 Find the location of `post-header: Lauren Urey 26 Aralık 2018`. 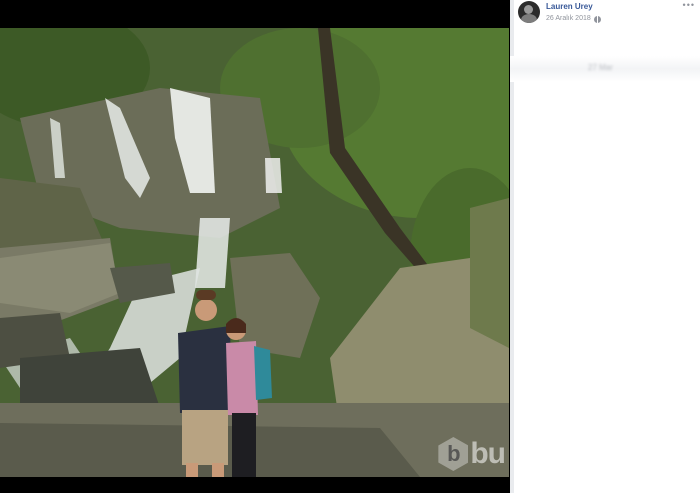

post-header: Lauren Urey 26 Aralık 2018 is located at coordinates (559, 13).